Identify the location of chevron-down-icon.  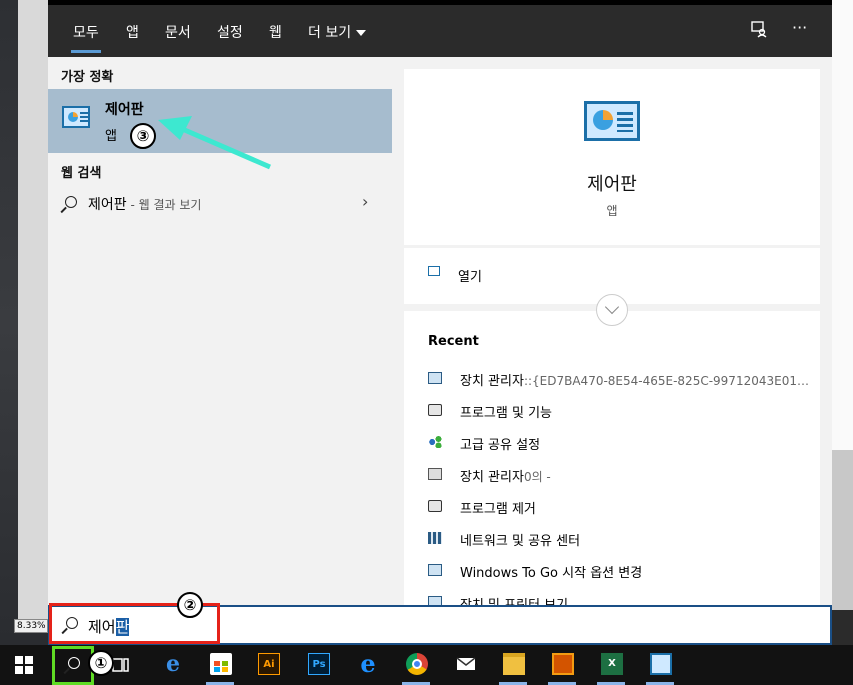
(361, 33).